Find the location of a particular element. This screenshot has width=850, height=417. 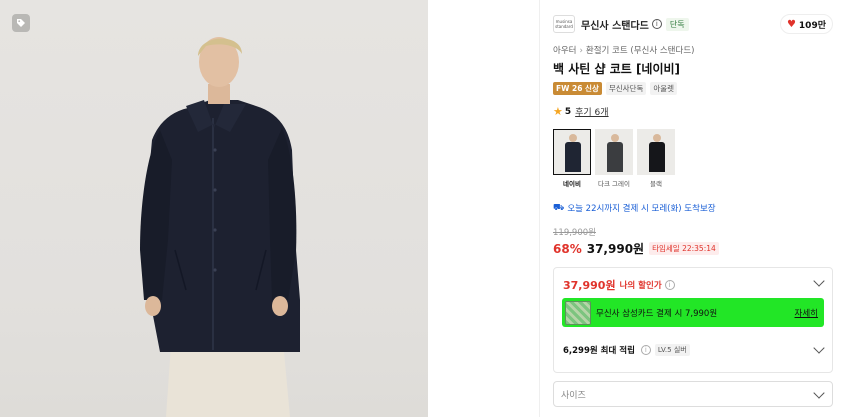

color-label: 블랙 is located at coordinates (656, 184).